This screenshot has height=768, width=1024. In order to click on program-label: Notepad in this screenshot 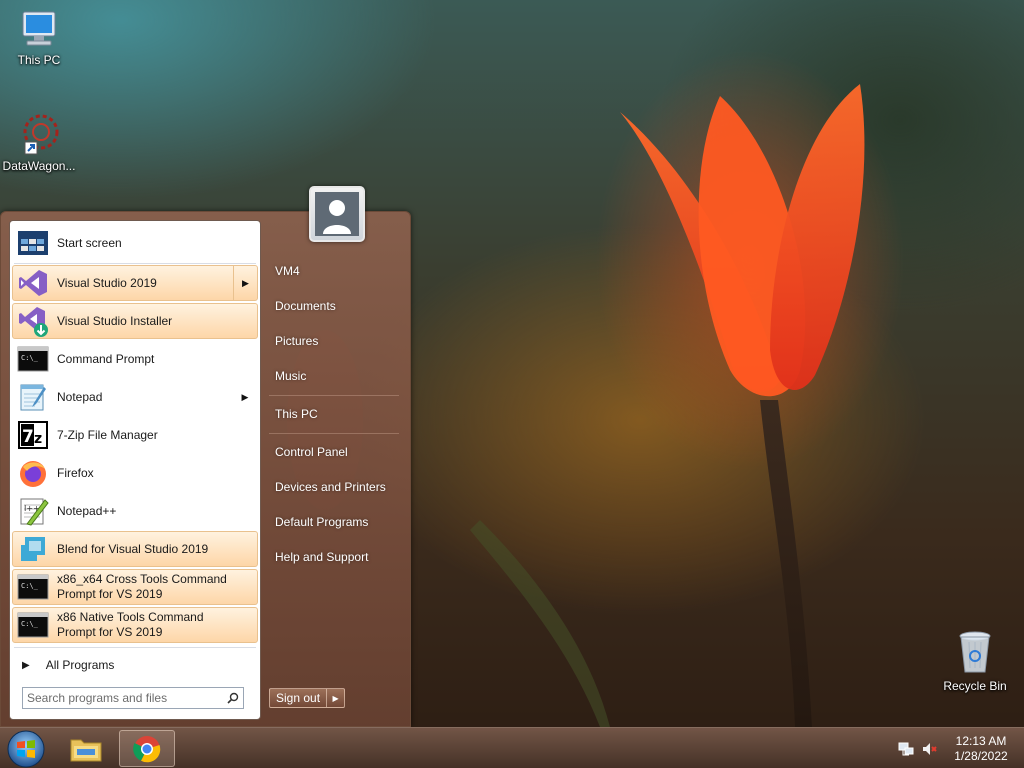, I will do `click(80, 396)`.